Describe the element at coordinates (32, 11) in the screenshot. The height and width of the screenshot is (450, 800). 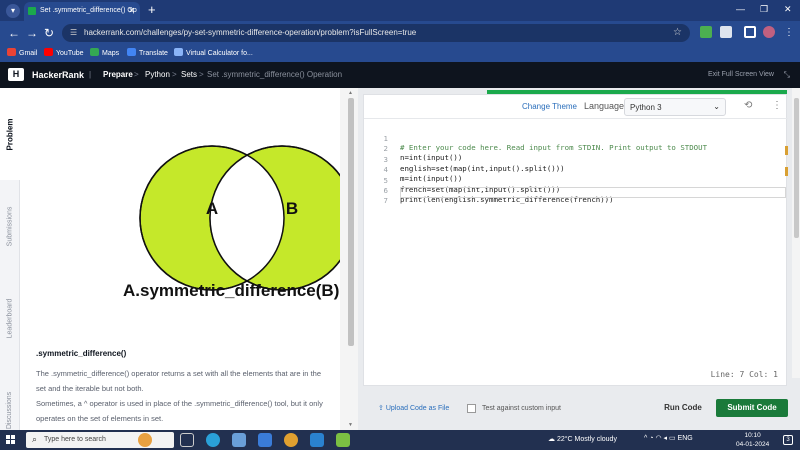
I see `hackerrank-favicon-icon` at that location.